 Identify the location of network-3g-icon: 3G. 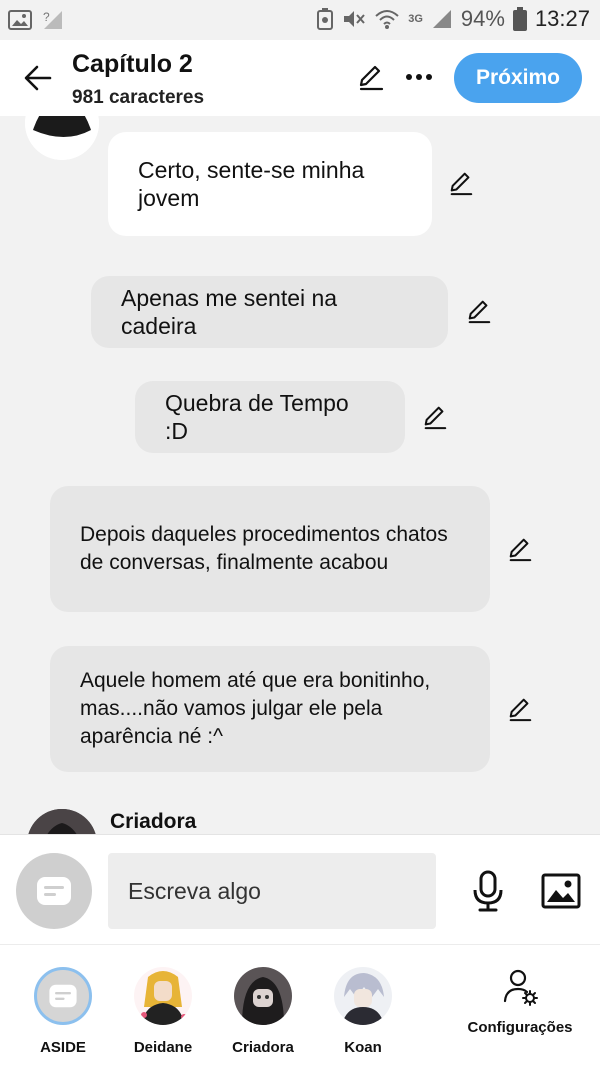
(415, 19).